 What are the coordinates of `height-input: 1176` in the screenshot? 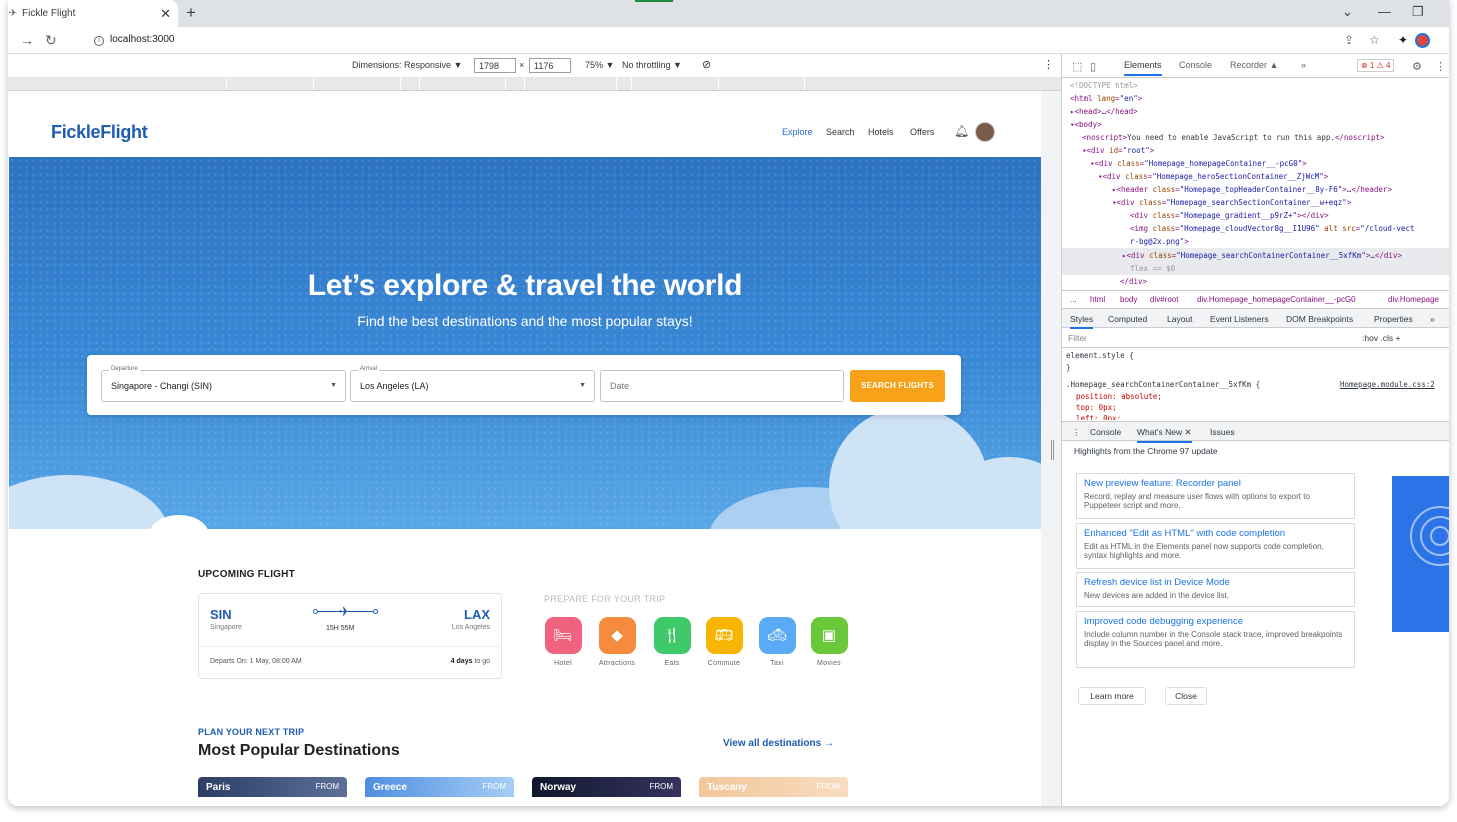 It's located at (550, 65).